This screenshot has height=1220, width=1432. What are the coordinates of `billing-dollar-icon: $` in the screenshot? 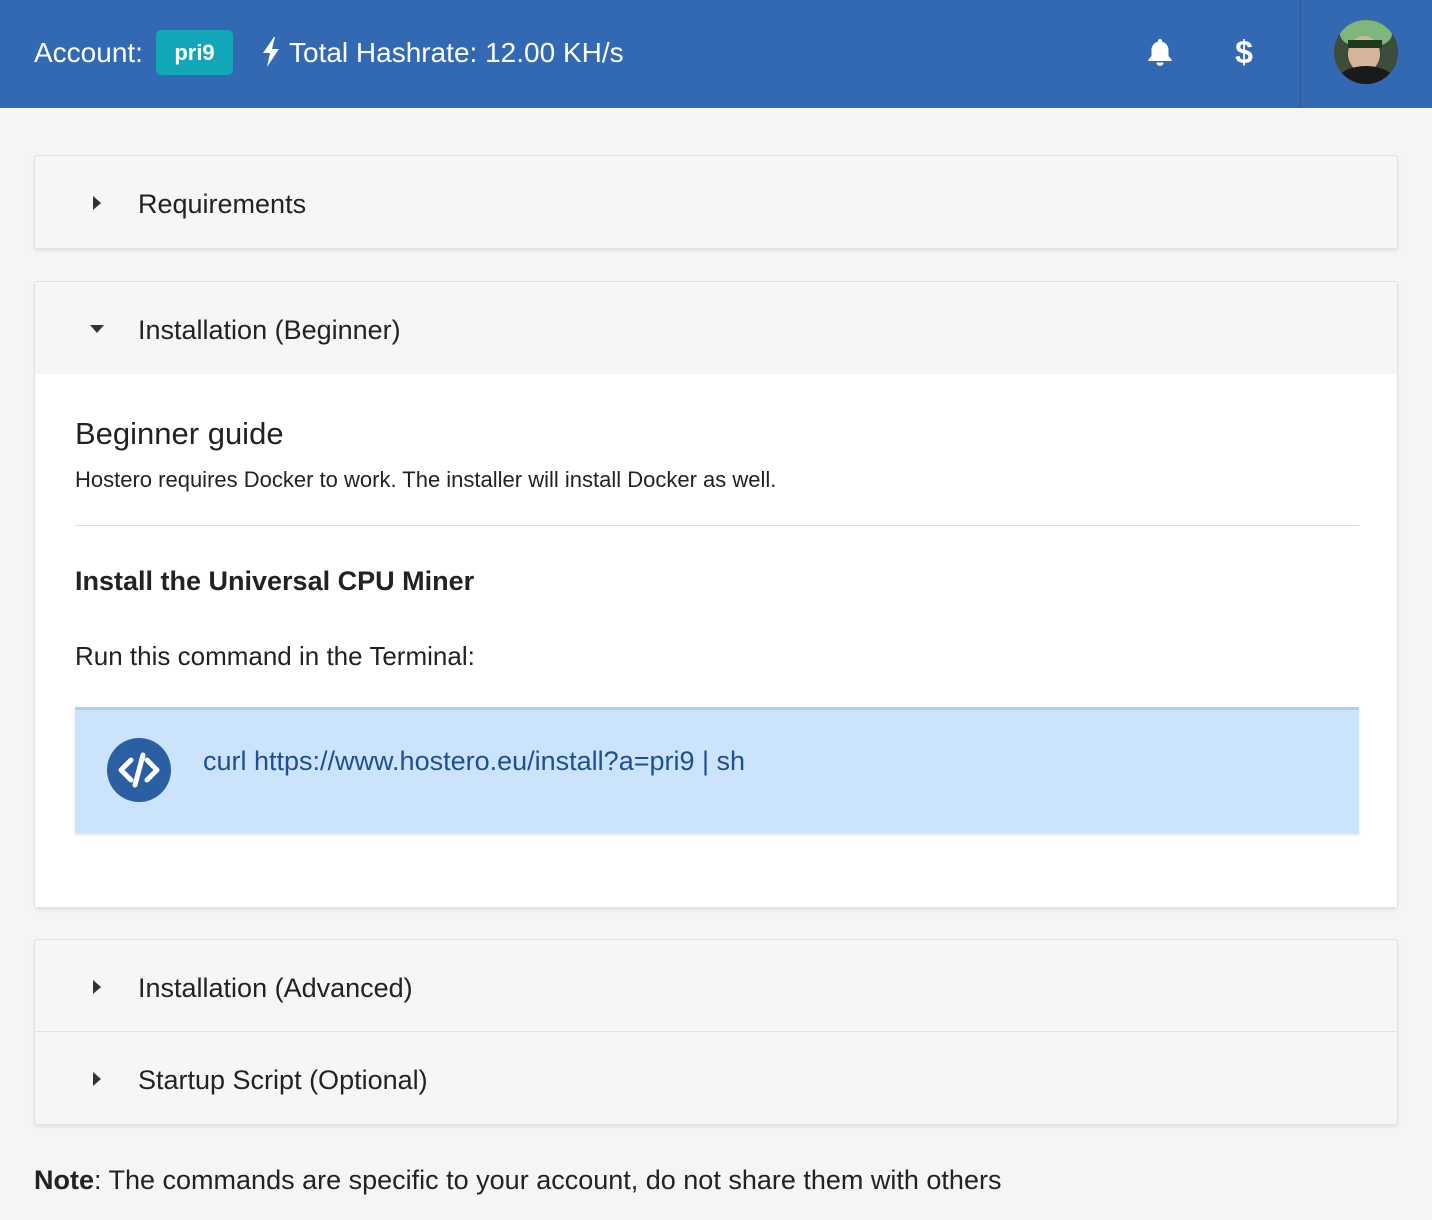 It's located at (1244, 52).